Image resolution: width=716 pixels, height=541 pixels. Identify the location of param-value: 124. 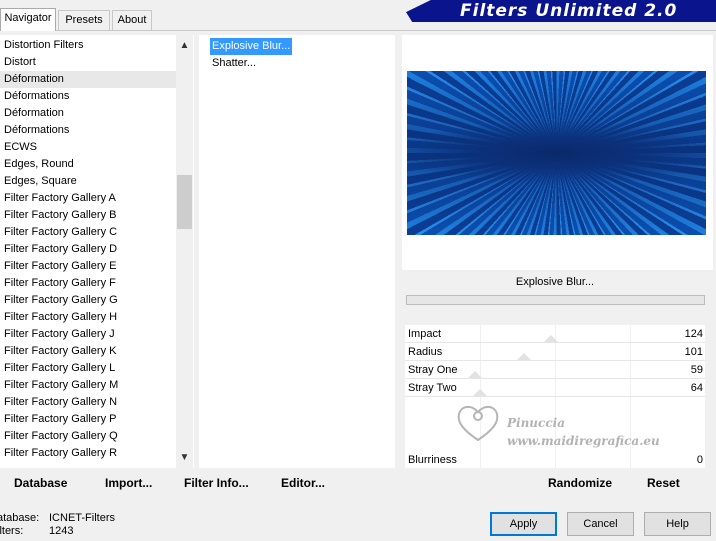
(693, 334).